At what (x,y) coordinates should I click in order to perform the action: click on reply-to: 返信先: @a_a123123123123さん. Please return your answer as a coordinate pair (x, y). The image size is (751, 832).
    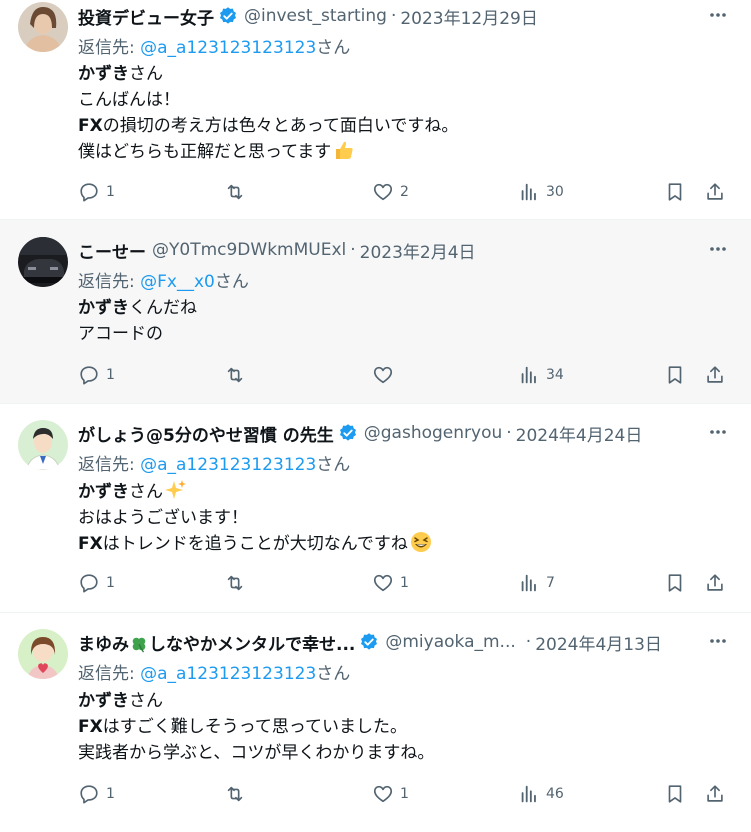
    Looking at the image, I should click on (214, 671).